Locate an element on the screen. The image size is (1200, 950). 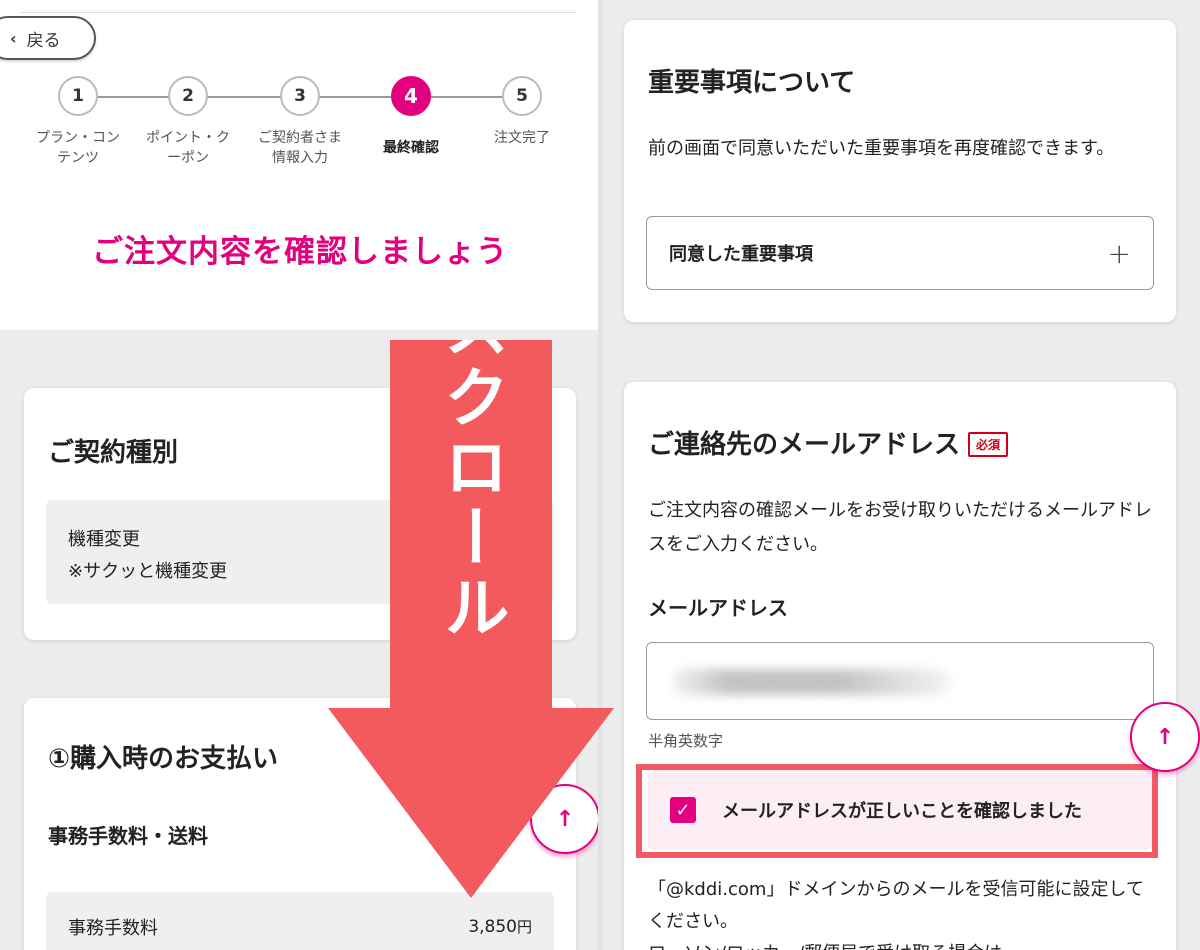
fee-row: 事務手数料 3,850円 is located at coordinates (300, 921).